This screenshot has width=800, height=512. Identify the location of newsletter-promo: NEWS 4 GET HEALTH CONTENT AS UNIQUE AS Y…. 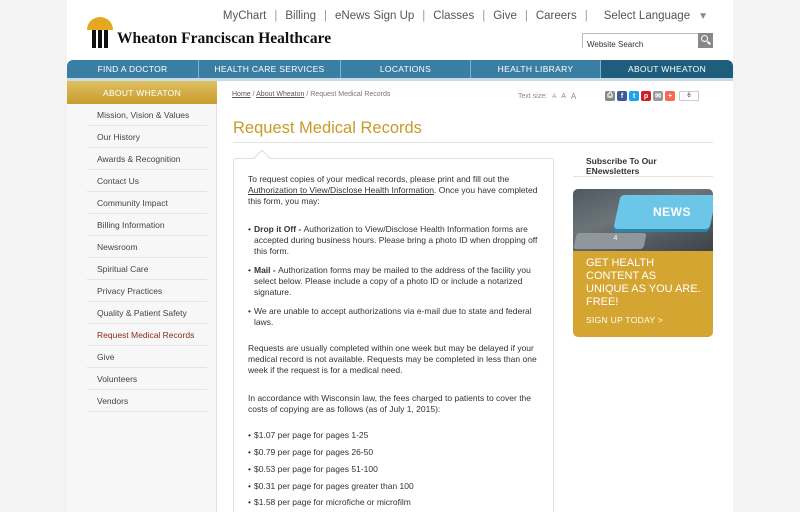
(643, 263).